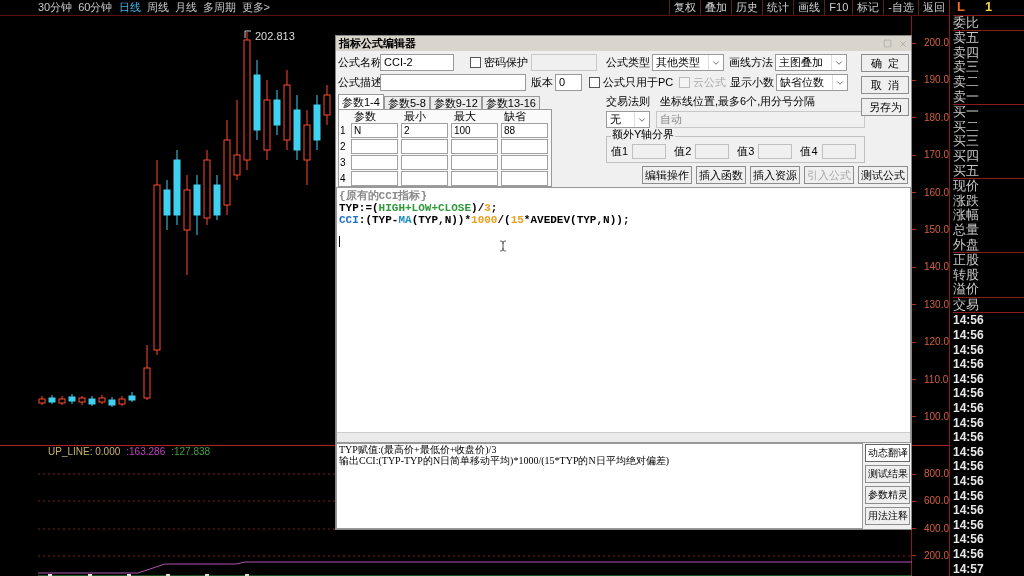 Image resolution: width=1024 pixels, height=576 pixels. I want to click on field-label: 显示小数, so click(752, 83).